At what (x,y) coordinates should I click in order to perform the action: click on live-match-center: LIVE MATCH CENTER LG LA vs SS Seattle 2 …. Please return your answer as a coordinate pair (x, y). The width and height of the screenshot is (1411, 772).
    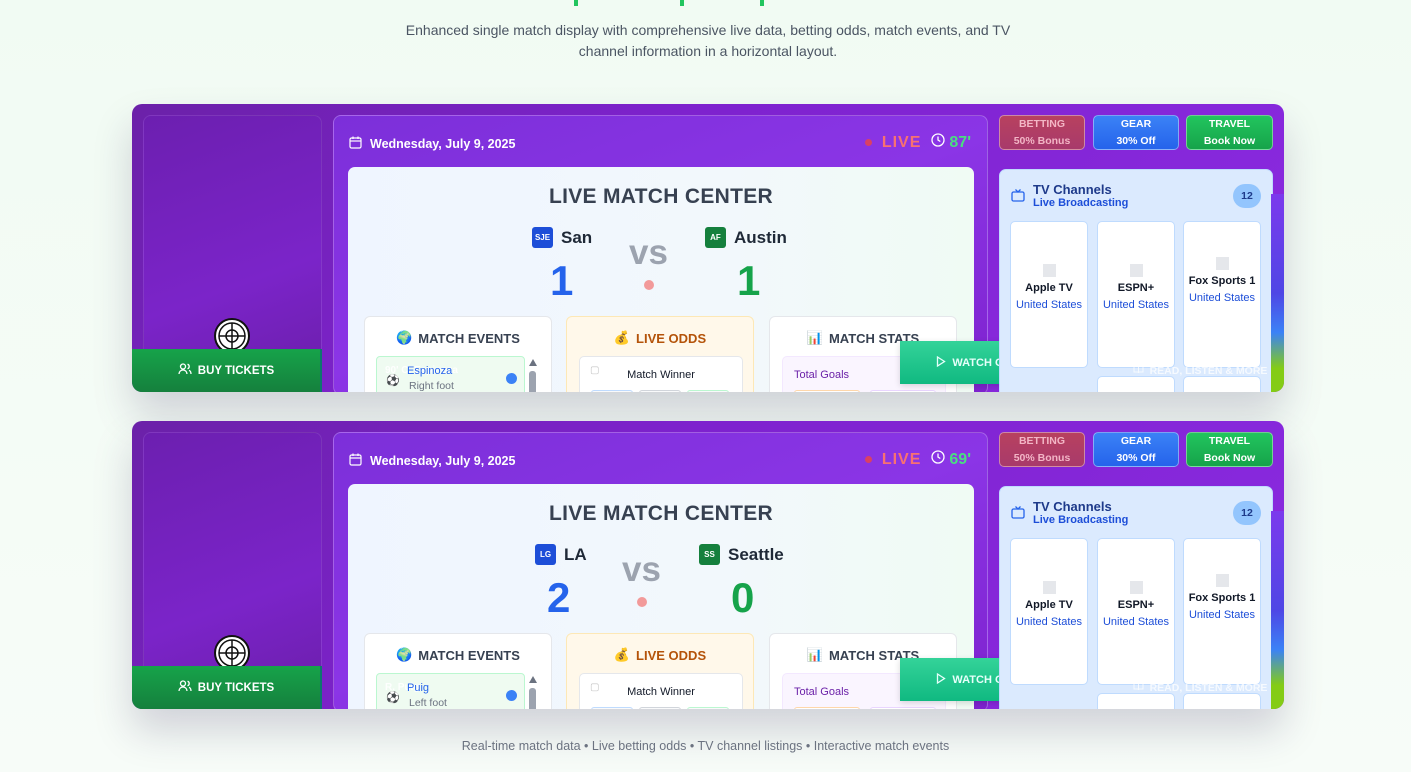
    Looking at the image, I should click on (661, 596).